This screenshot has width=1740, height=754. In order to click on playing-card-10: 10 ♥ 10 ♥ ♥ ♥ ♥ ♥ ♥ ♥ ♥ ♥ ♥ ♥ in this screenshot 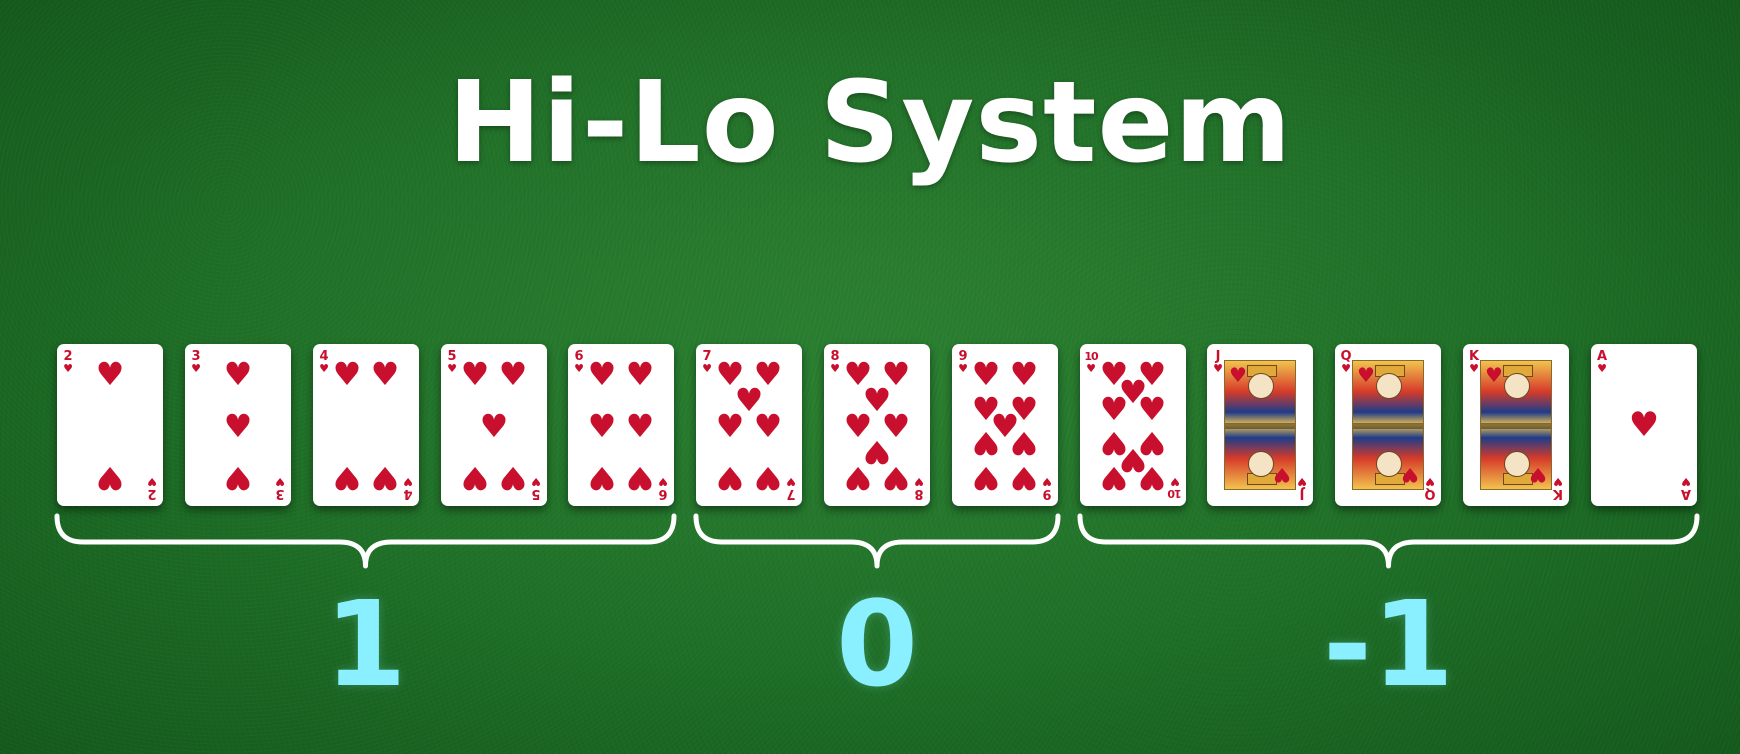, I will do `click(1133, 425)`.